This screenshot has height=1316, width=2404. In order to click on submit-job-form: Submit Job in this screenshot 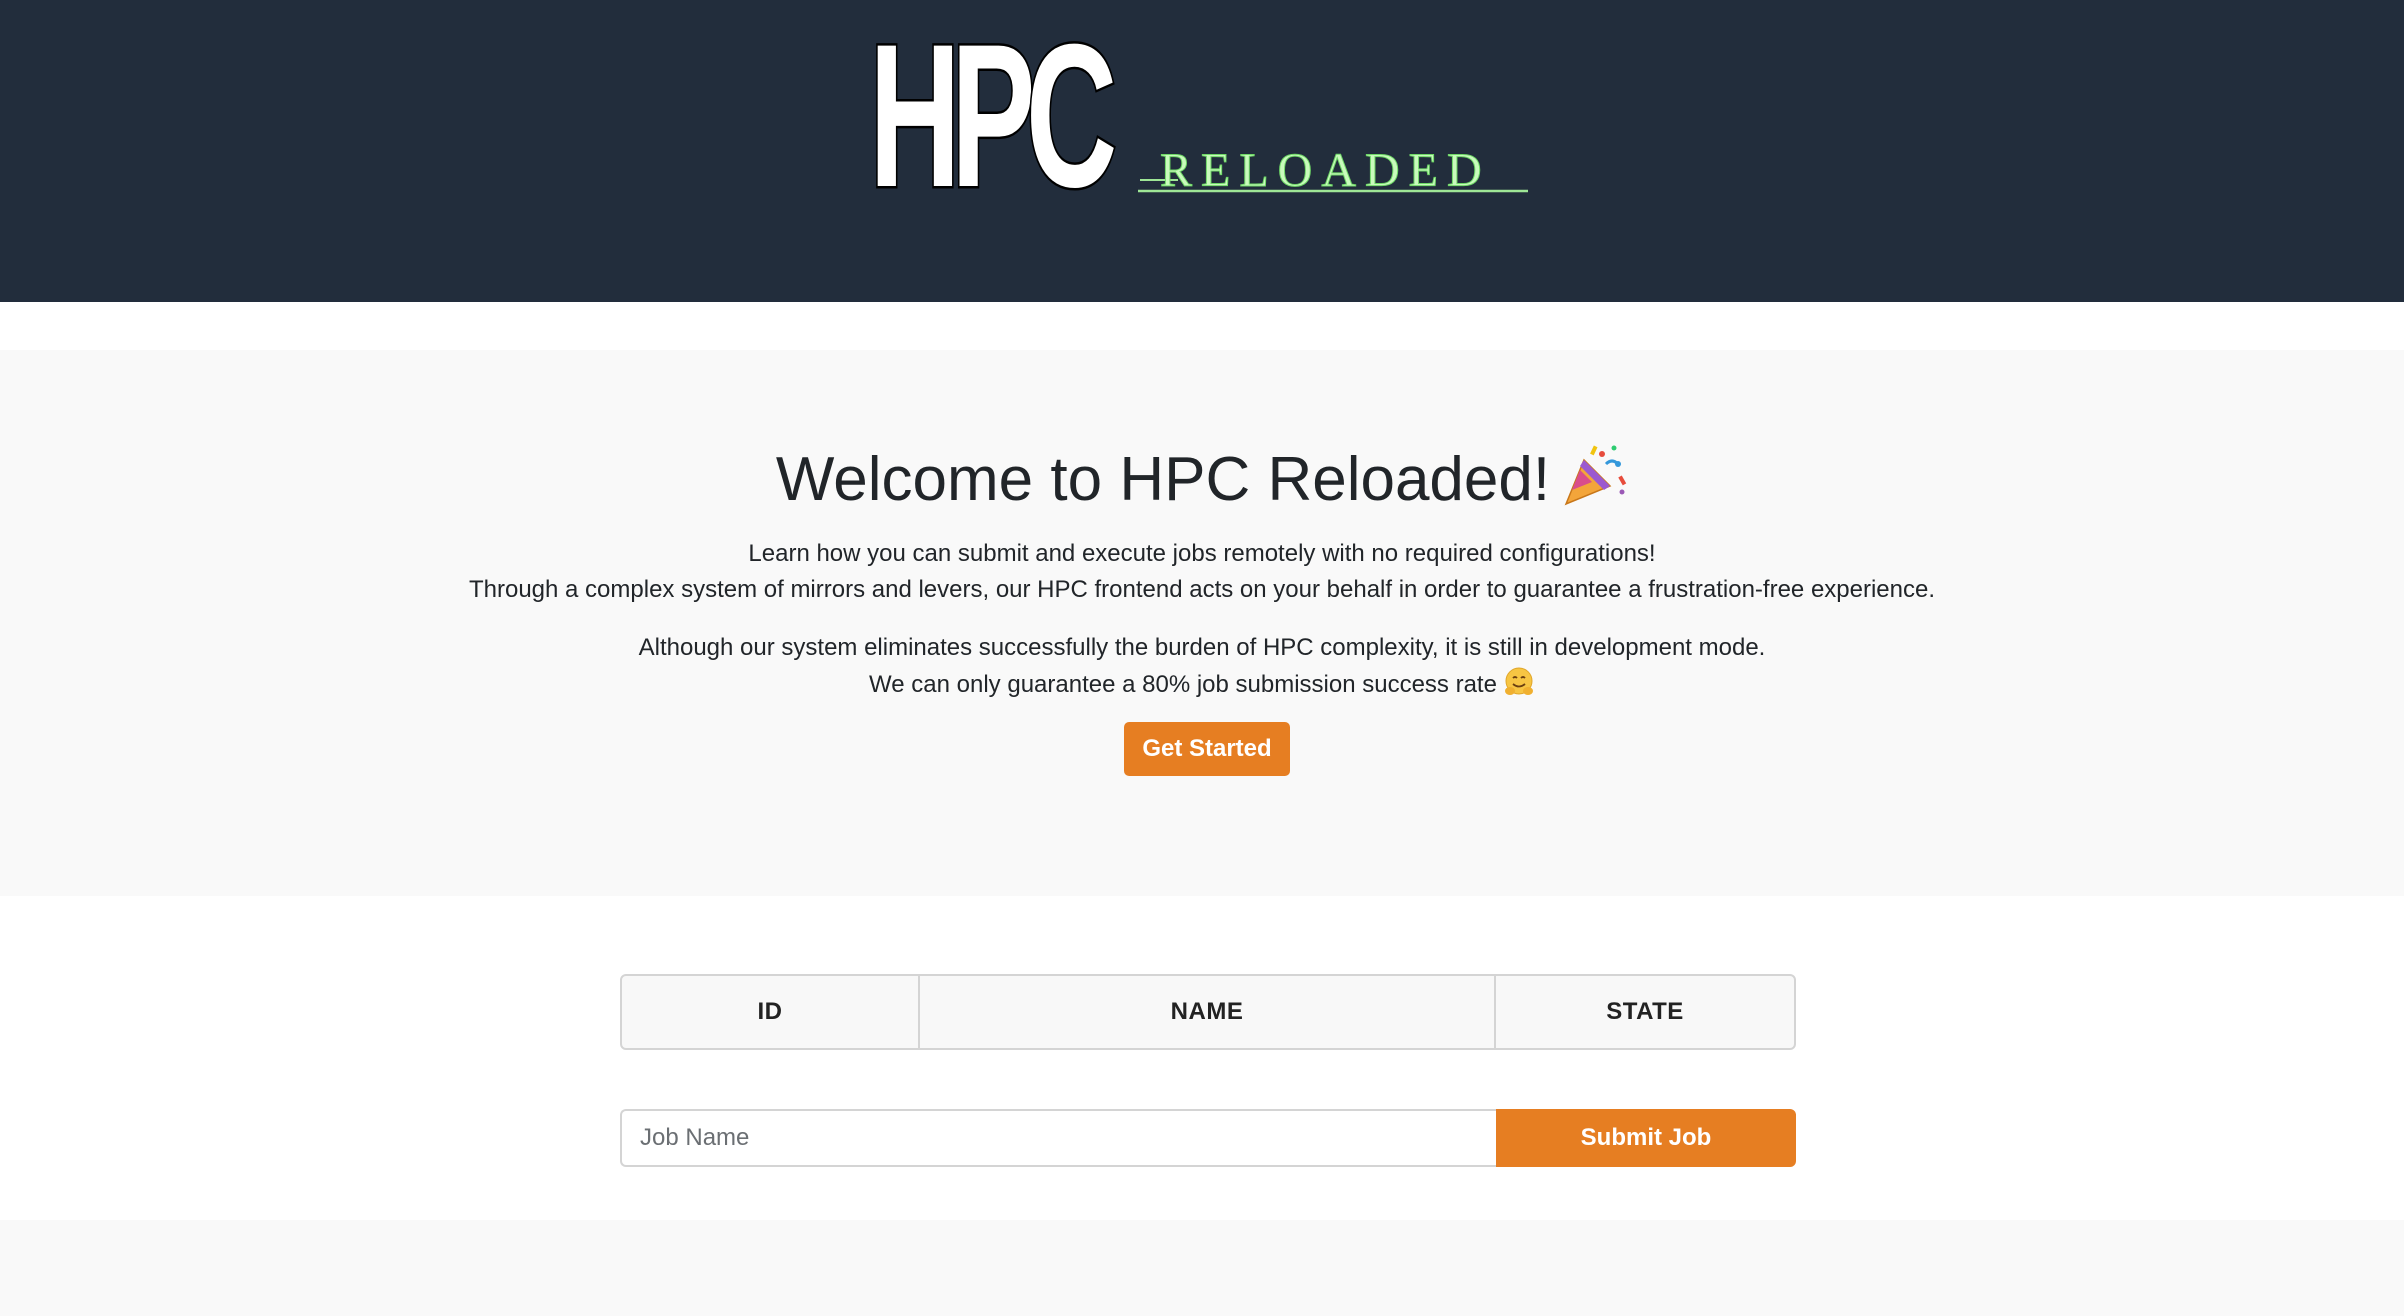, I will do `click(1208, 1138)`.